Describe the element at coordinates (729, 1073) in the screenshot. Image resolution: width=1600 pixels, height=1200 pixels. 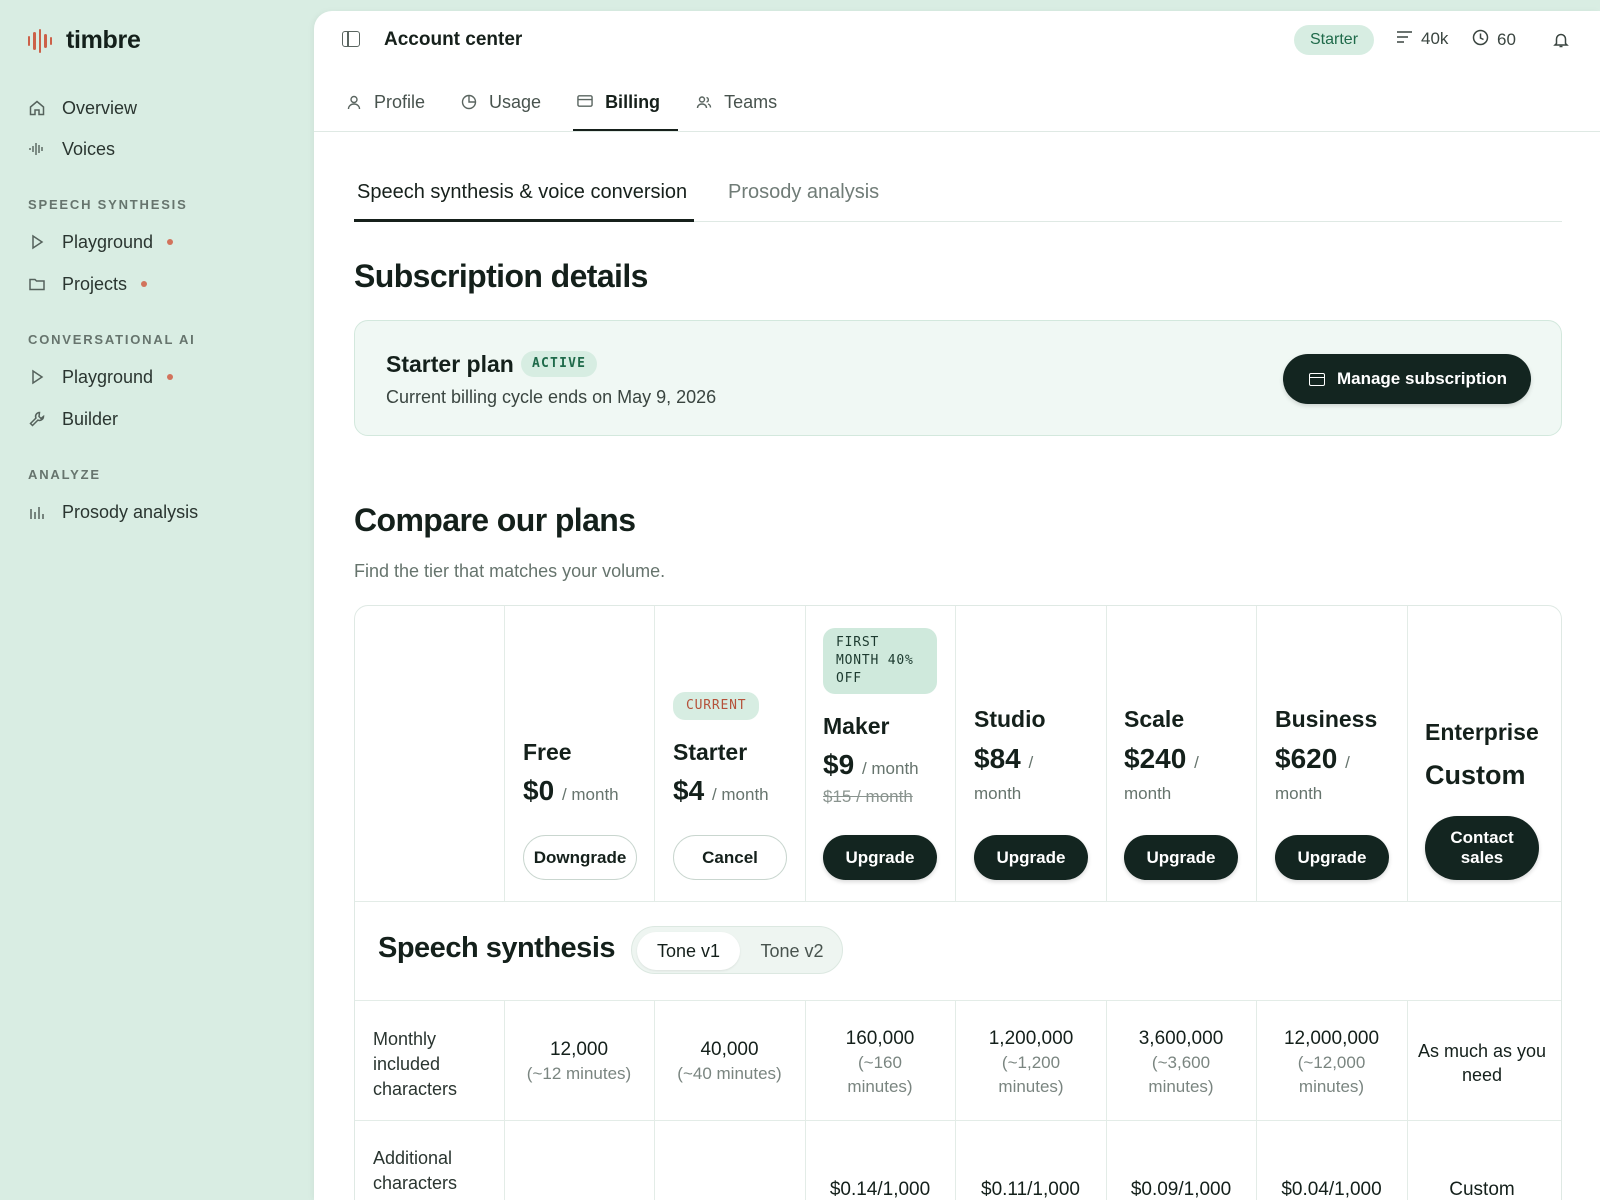
I see `cell-subvalue: (~40 minutes)` at that location.